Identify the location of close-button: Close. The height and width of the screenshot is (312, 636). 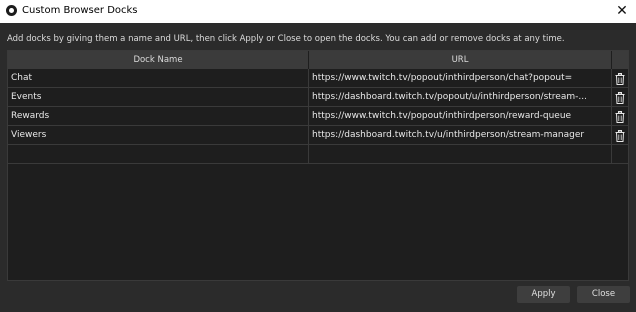
(603, 294).